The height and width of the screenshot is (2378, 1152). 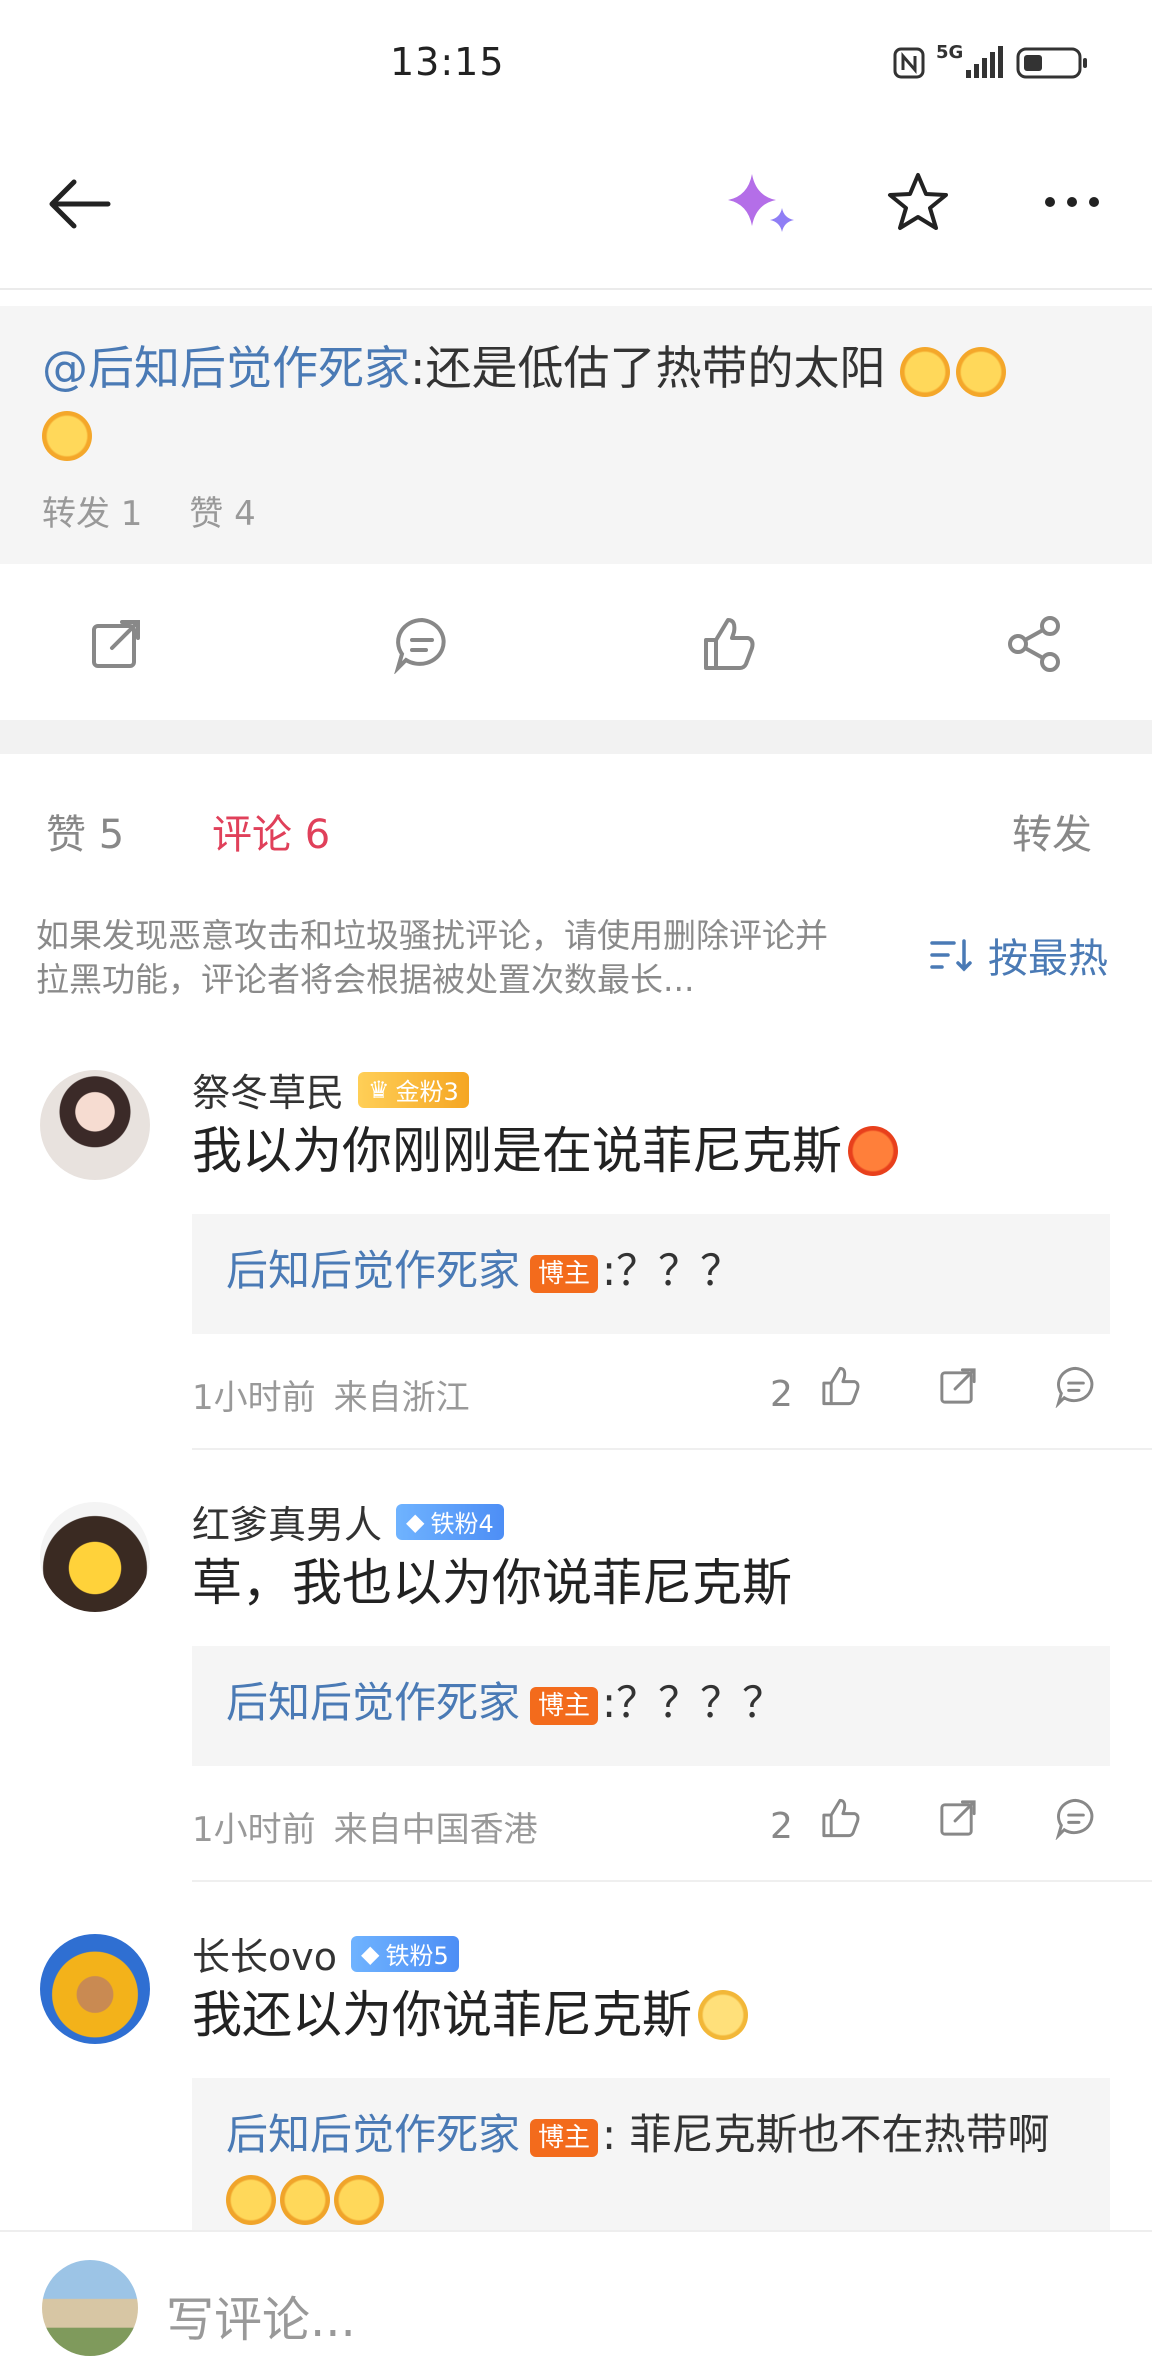 I want to click on quoted-post-text: @后知后觉作死家:还是低估了热带的太阳, so click(x=572, y=400).